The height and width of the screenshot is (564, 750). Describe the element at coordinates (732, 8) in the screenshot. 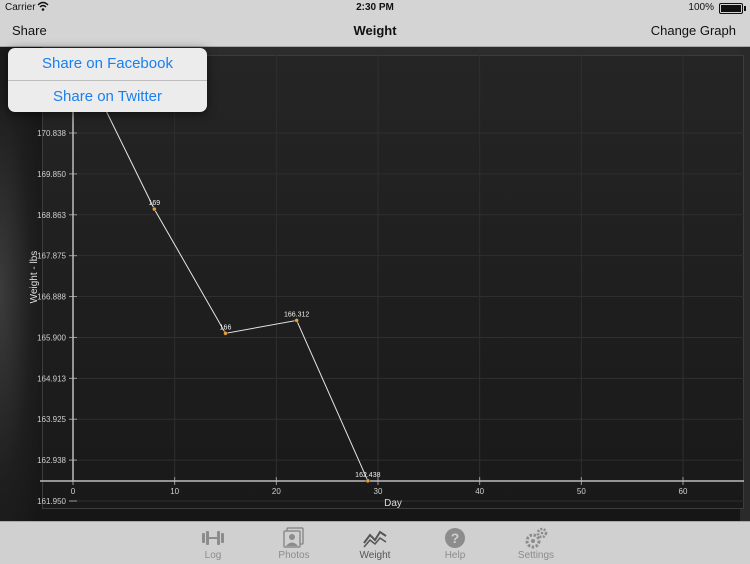

I see `battery-icon` at that location.